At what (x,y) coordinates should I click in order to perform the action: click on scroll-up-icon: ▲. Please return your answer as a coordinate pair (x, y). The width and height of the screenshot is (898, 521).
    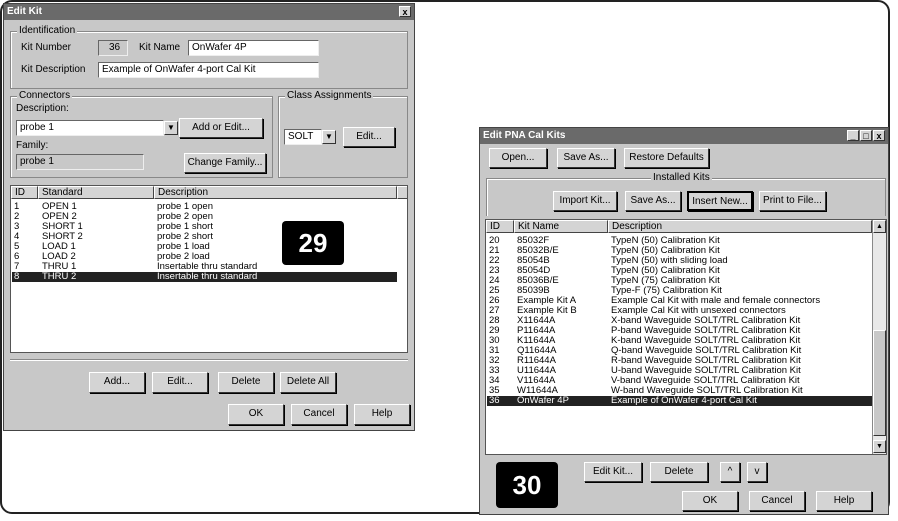
    Looking at the image, I should click on (879, 226).